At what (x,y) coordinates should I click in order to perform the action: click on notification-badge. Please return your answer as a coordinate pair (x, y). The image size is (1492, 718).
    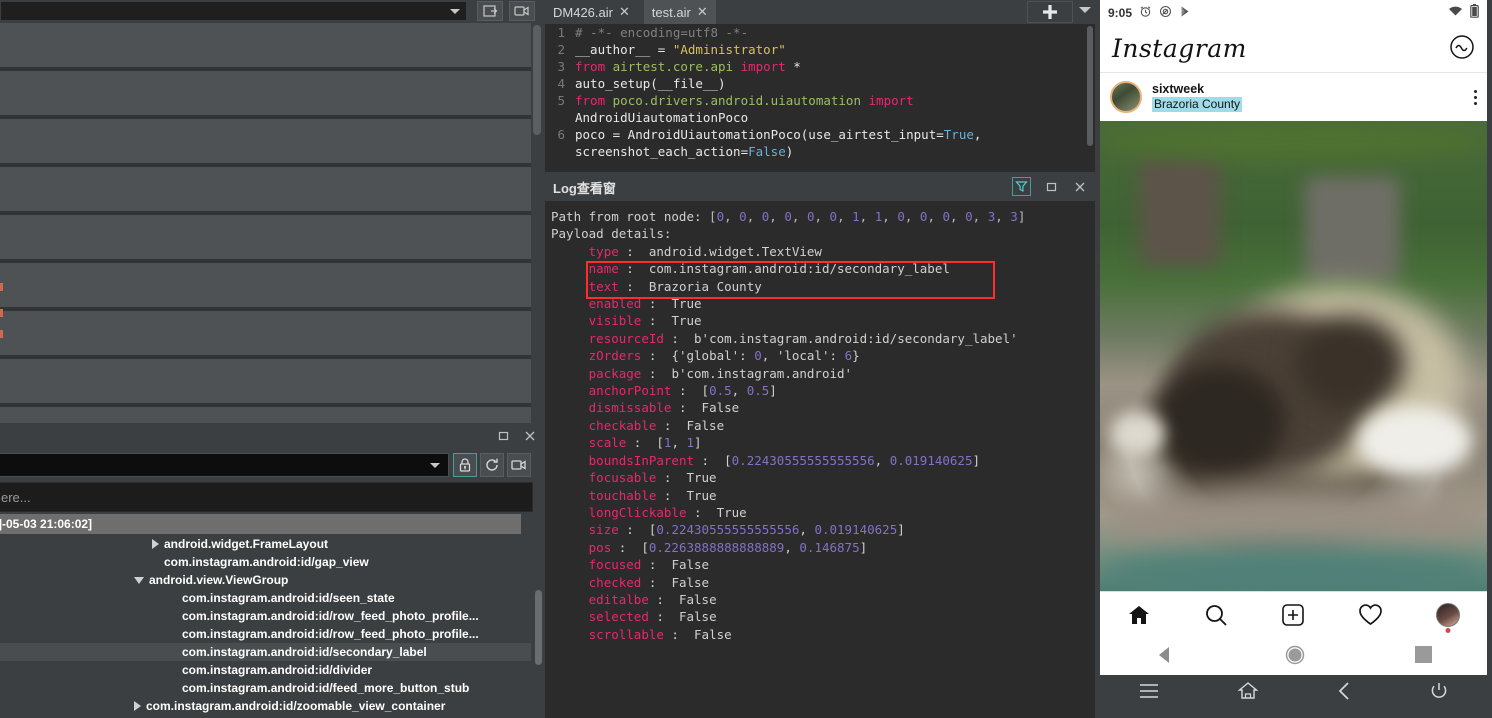
    Looking at the image, I should click on (1448, 630).